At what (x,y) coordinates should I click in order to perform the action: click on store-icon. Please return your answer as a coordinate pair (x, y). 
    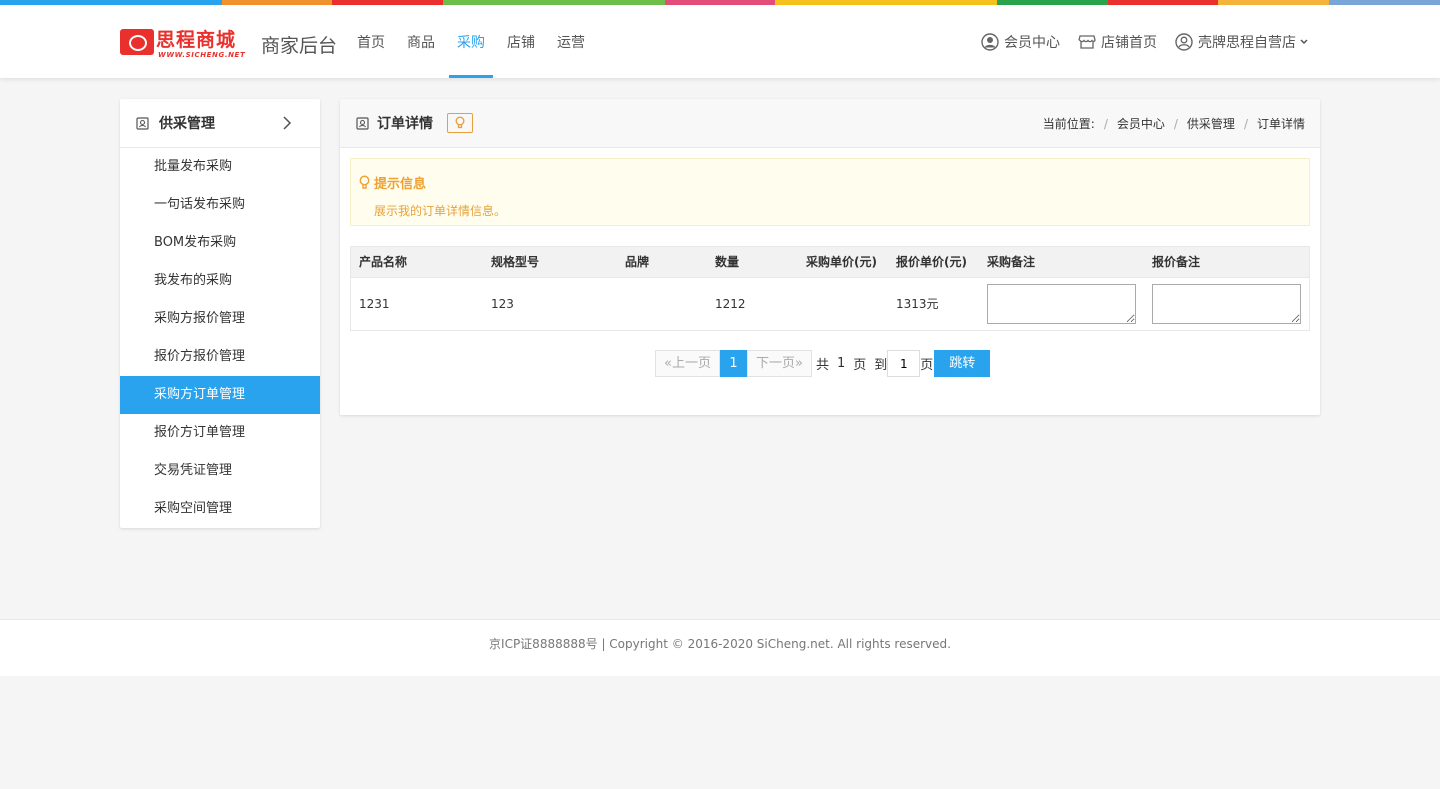
    Looking at the image, I should click on (1087, 41).